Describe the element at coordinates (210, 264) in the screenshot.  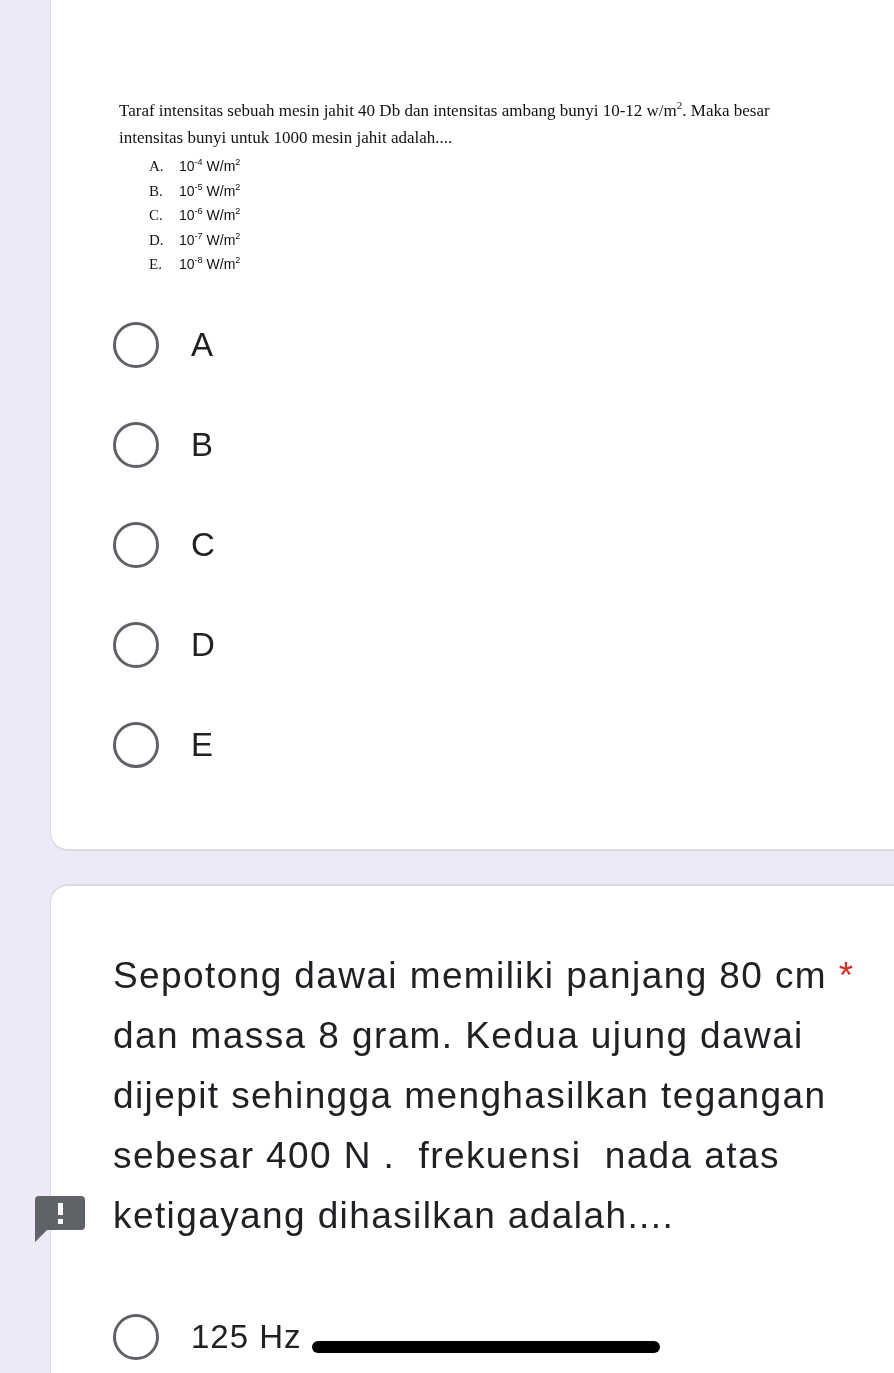
I see `choice-text: 10$^{-8}$ W/m$^{2}$` at that location.